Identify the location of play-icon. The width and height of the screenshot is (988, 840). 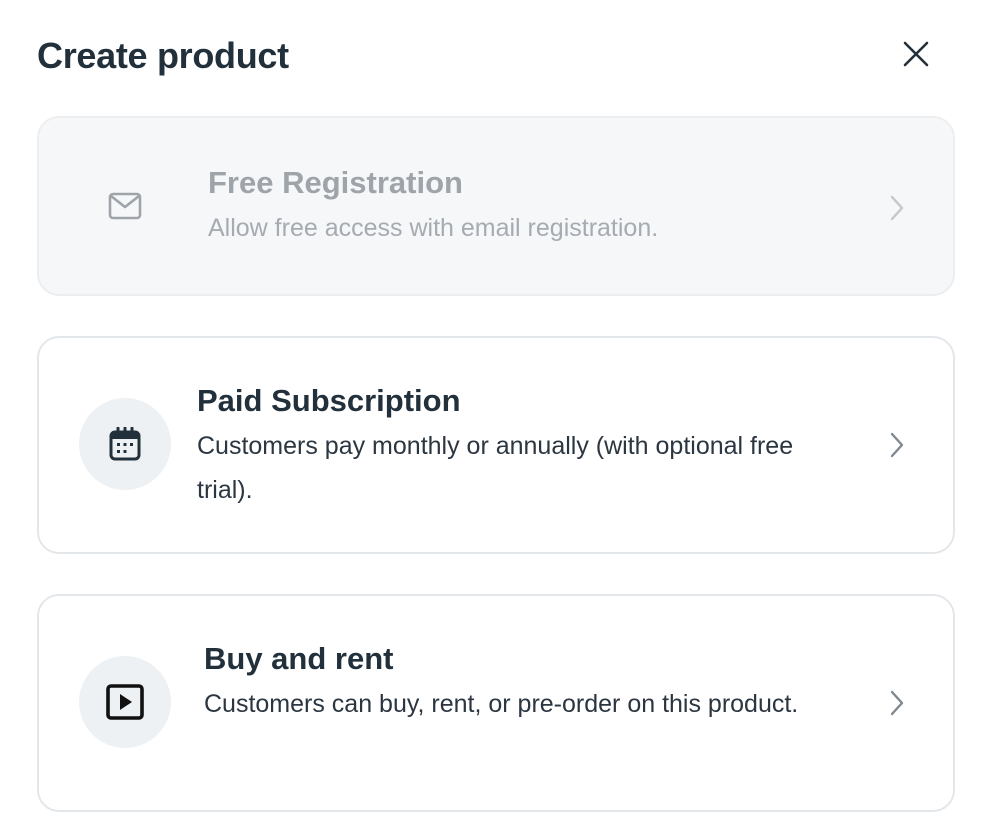
(125, 702).